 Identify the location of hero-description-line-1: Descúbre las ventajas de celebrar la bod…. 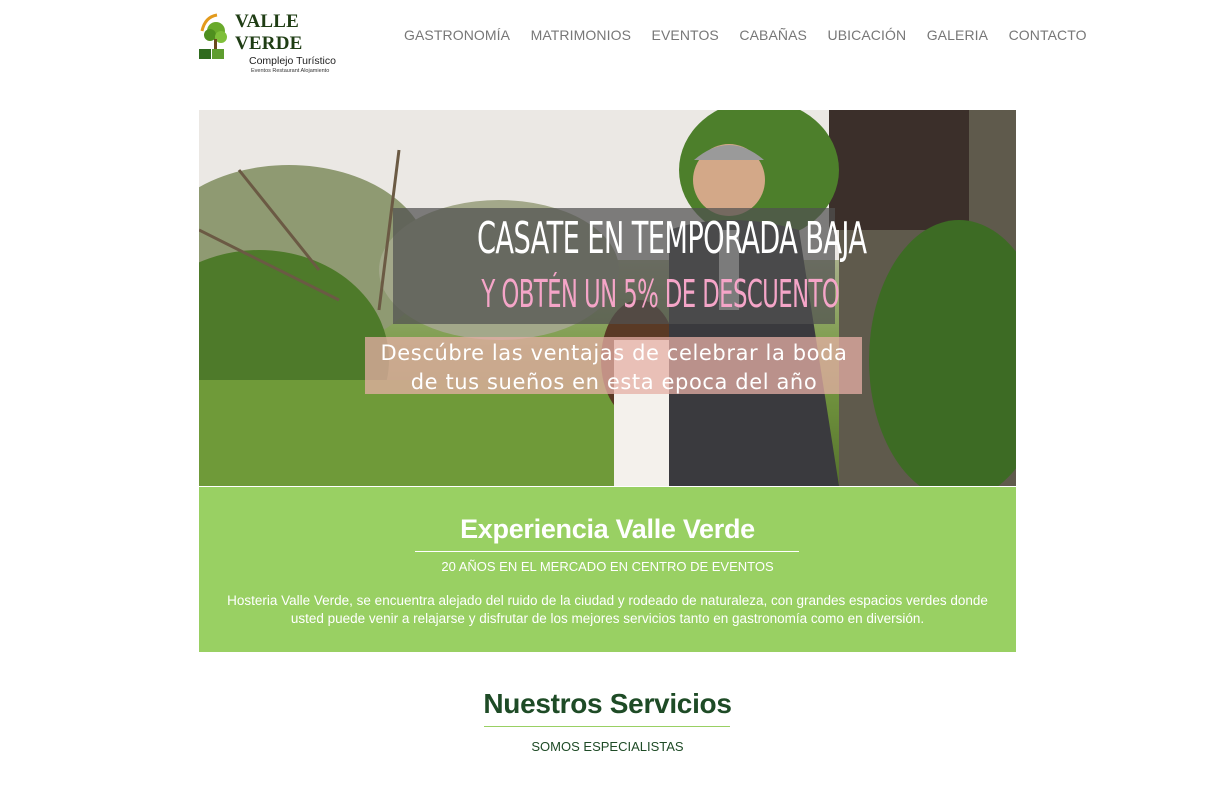
(614, 353).